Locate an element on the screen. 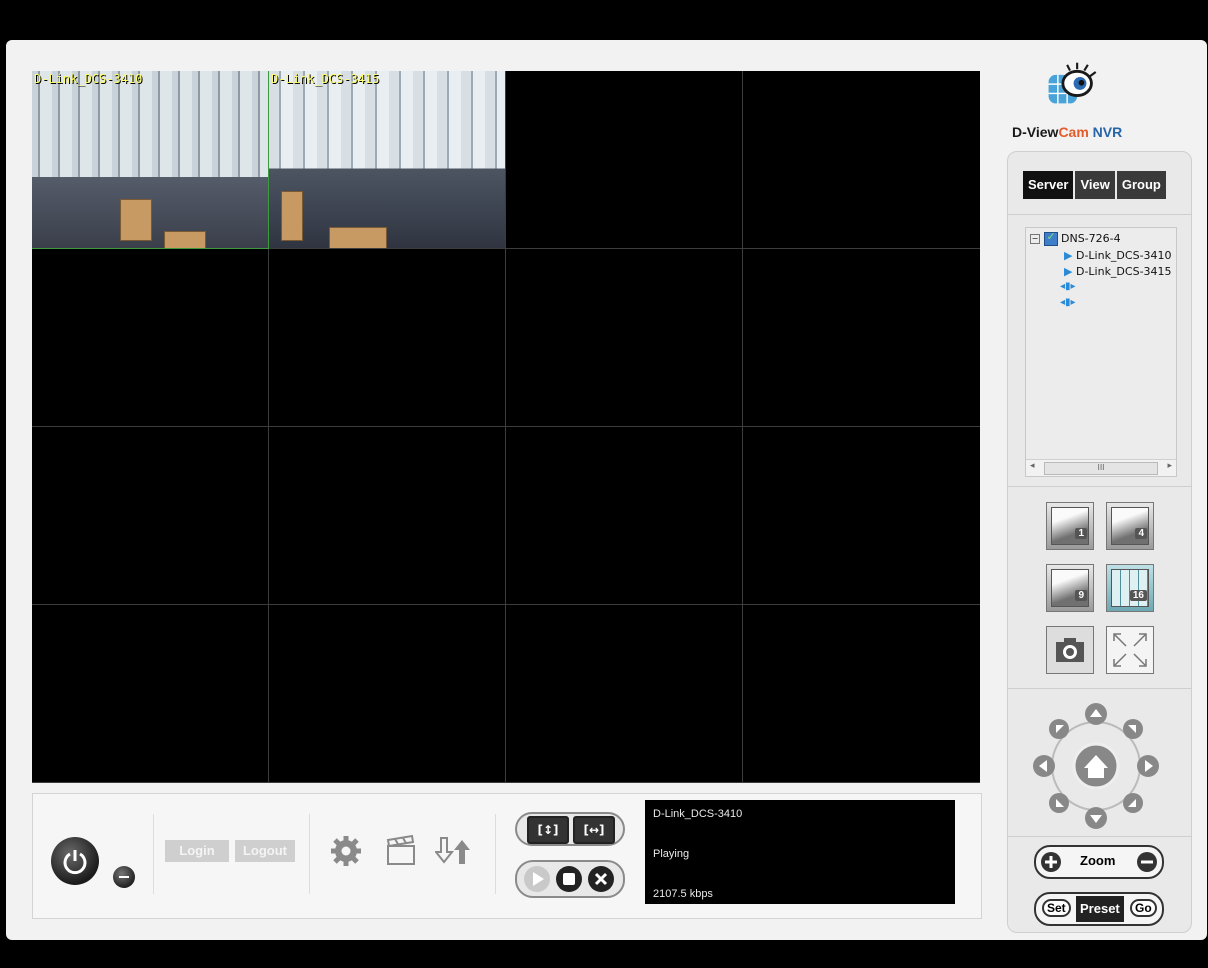 The width and height of the screenshot is (1208, 968). collapse-icon: − is located at coordinates (1035, 239).